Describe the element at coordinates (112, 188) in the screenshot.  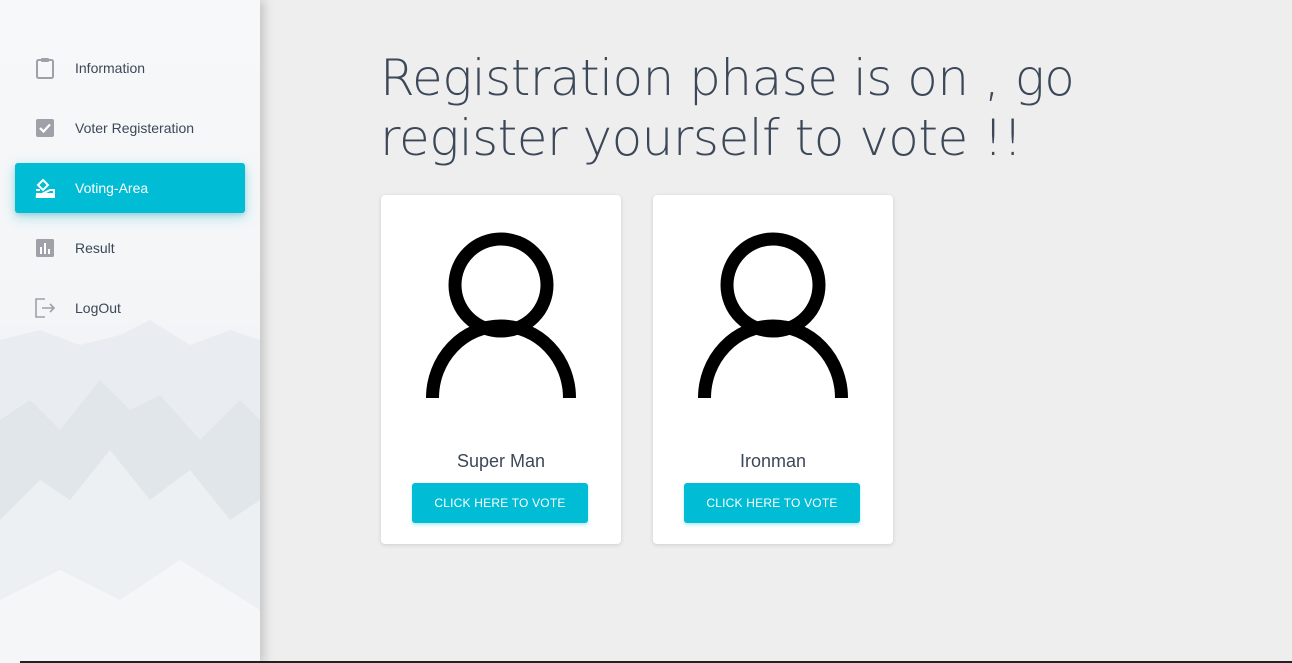
I see `sidebar-item-label: Voting-Area` at that location.